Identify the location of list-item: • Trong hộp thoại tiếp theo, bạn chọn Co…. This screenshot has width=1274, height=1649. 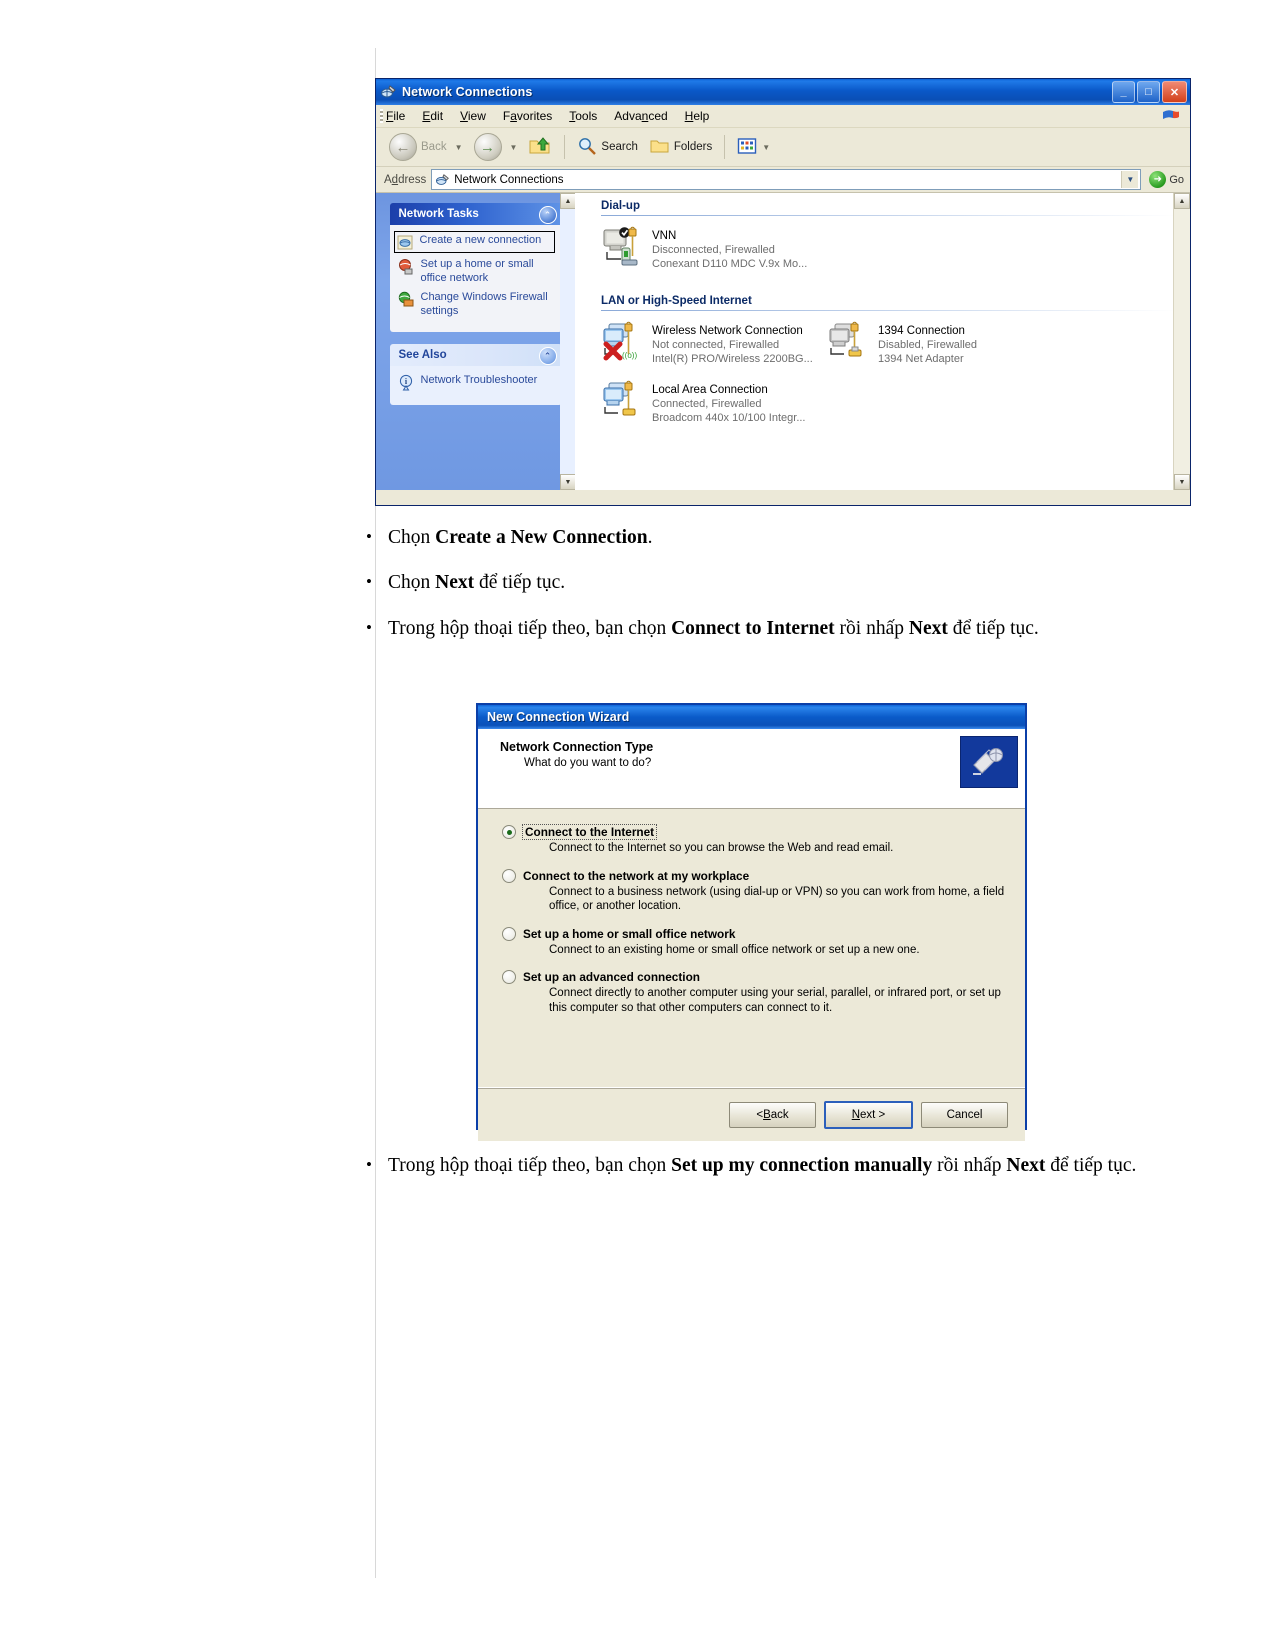
(761, 629).